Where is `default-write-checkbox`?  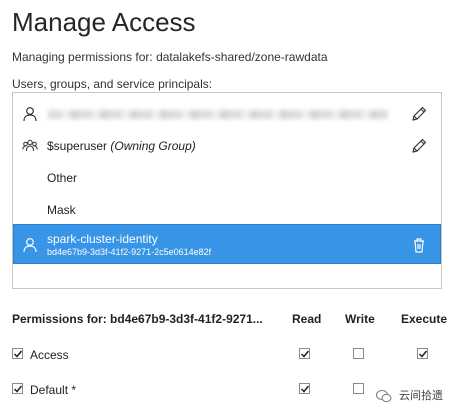 default-write-checkbox is located at coordinates (358, 388).